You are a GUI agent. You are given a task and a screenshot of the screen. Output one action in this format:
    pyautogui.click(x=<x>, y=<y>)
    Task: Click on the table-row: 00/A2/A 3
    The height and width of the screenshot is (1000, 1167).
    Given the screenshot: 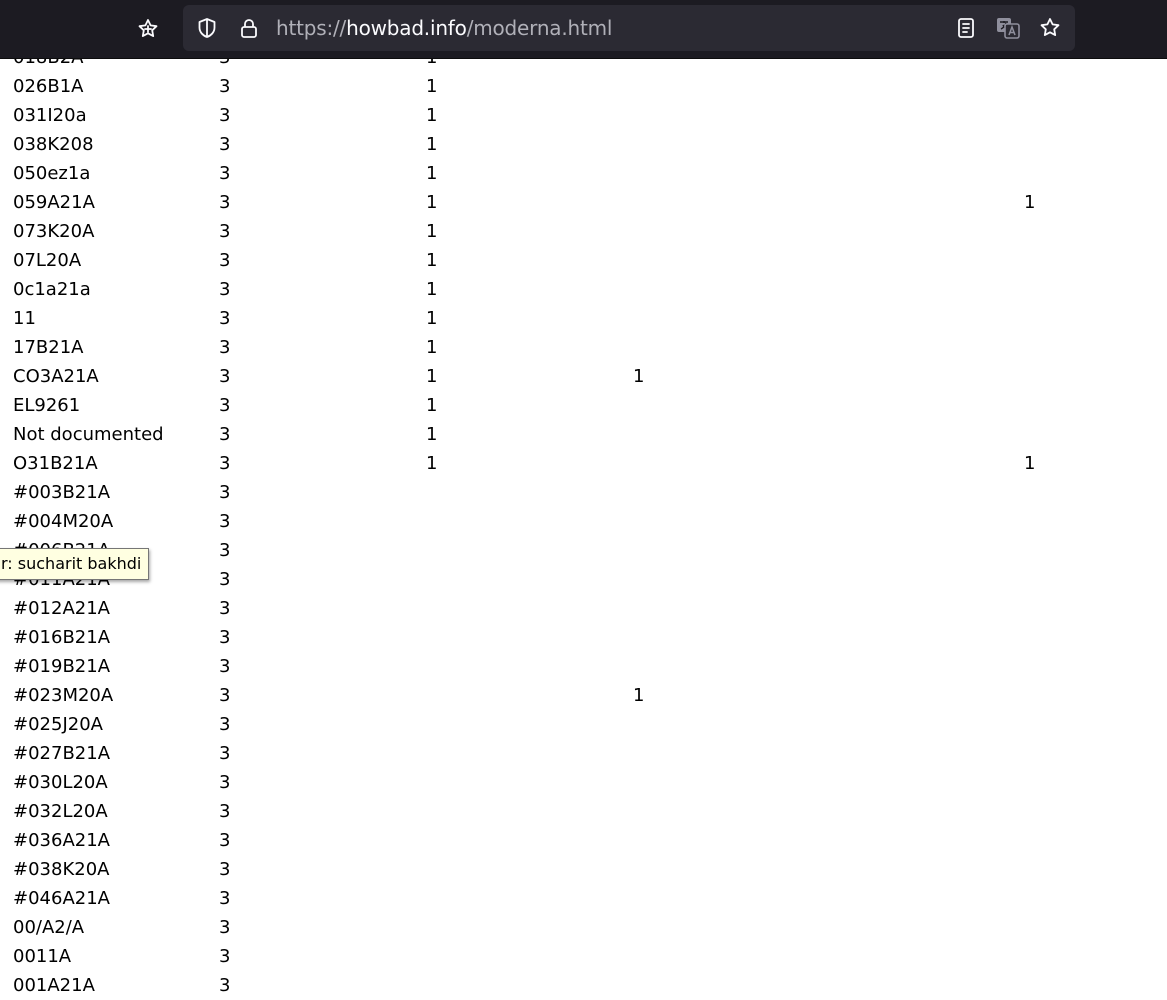 What is the action you would take?
    pyautogui.click(x=582, y=927)
    